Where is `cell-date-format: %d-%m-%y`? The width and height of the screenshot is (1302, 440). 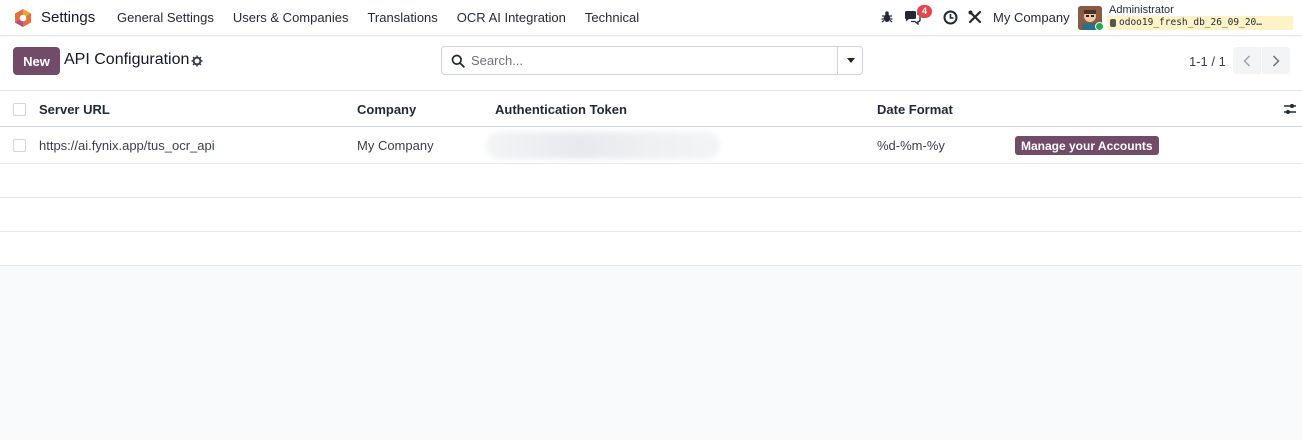
cell-date-format: %d-%m-%y is located at coordinates (911, 145).